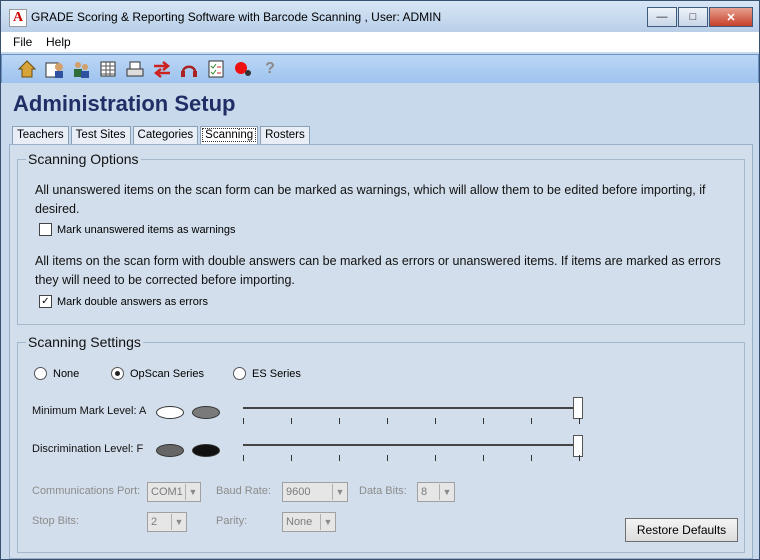 This screenshot has width=760, height=560. What do you see at coordinates (84, 342) in the screenshot?
I see `scanning-settings-legend: Scanning Settings` at bounding box center [84, 342].